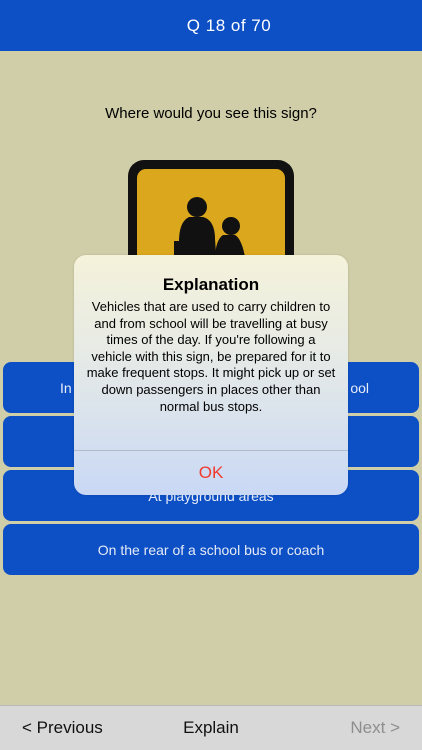  What do you see at coordinates (66, 387) in the screenshot?
I see `answer-option-1-label-left: In` at bounding box center [66, 387].